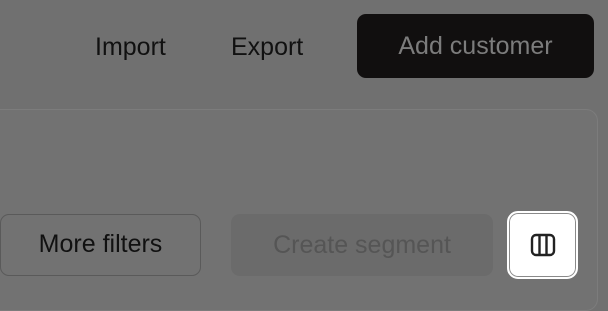 This screenshot has width=608, height=311. Describe the element at coordinates (475, 46) in the screenshot. I see `add-customer-button: Add customer` at that location.